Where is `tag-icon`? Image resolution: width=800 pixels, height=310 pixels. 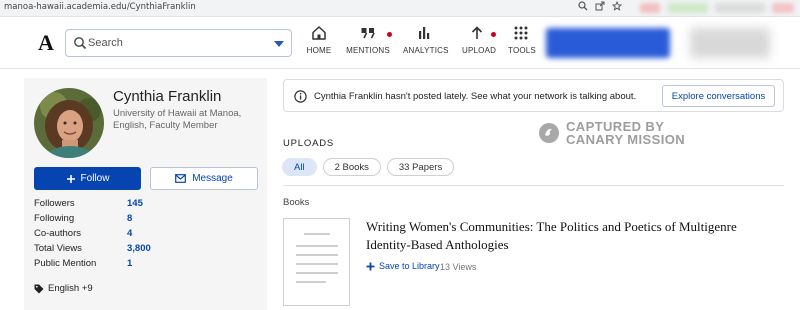 tag-icon is located at coordinates (39, 288).